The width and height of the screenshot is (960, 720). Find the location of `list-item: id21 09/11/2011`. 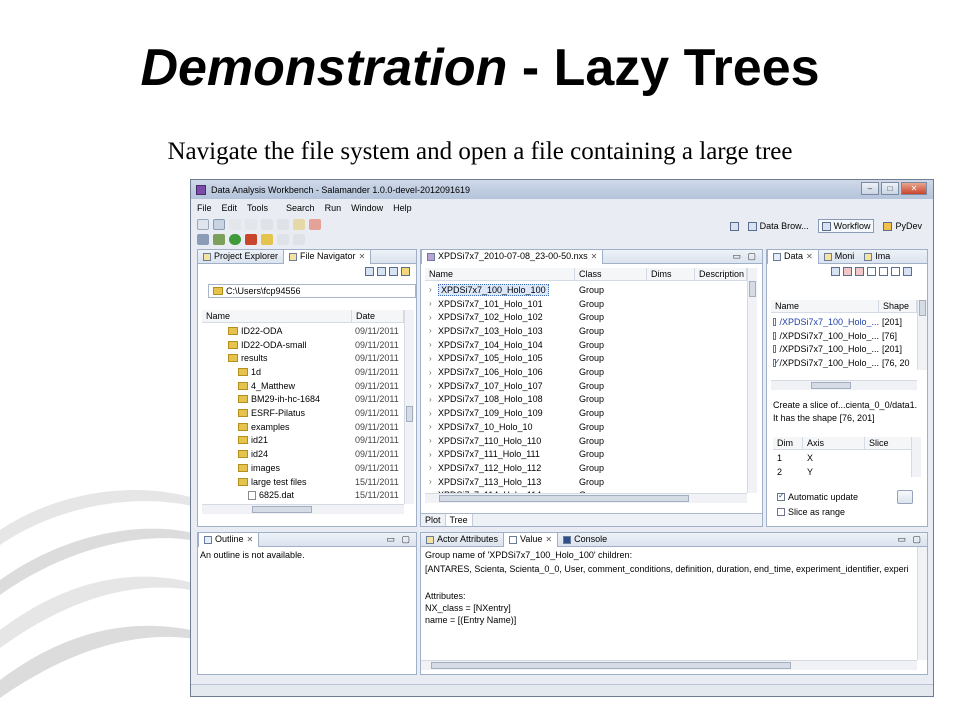

list-item: id21 09/11/2011 is located at coordinates (303, 441).